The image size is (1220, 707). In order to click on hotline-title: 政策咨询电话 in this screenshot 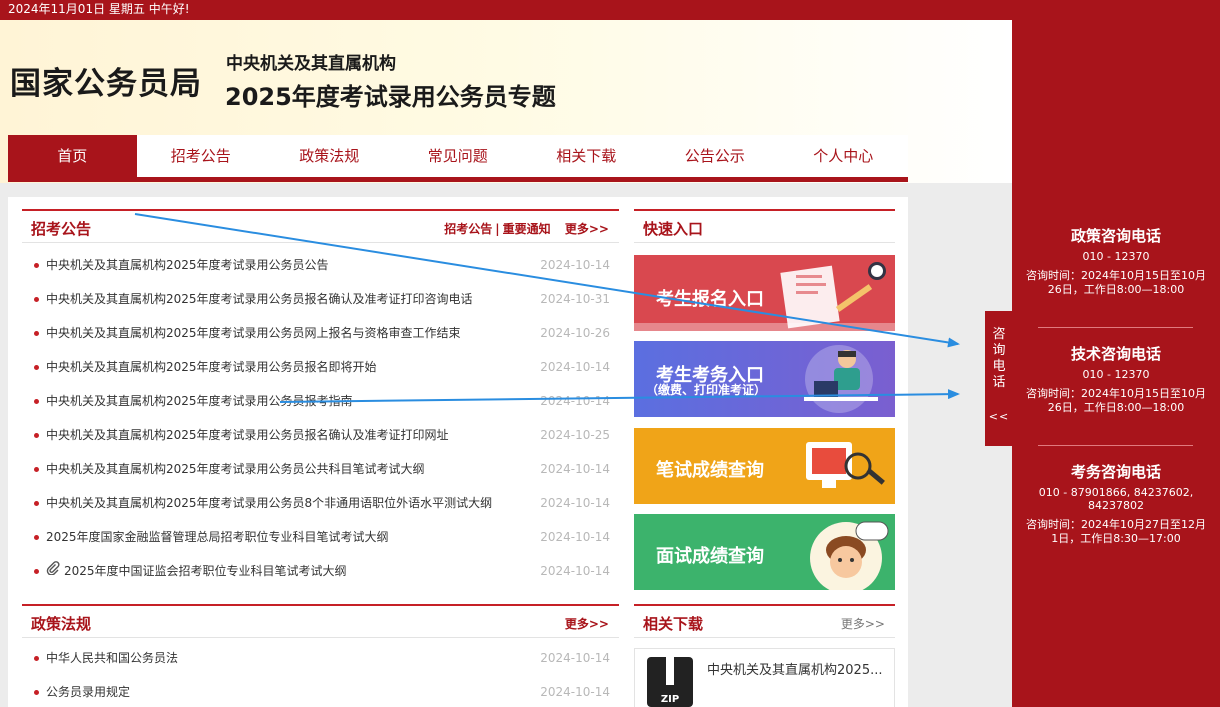, I will do `click(1115, 236)`.